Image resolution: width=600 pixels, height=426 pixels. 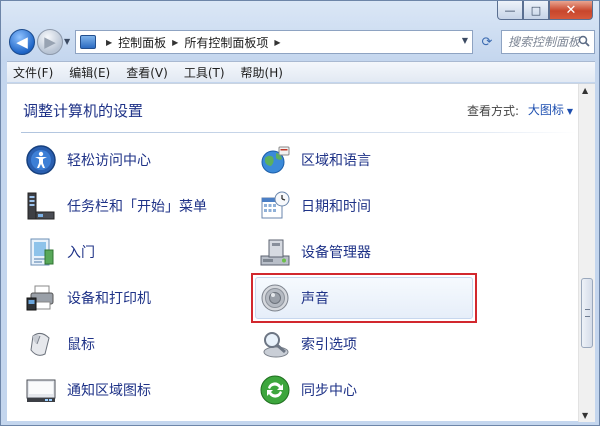 I want to click on item-device-manager: 设备管理器, so click(x=313, y=252).